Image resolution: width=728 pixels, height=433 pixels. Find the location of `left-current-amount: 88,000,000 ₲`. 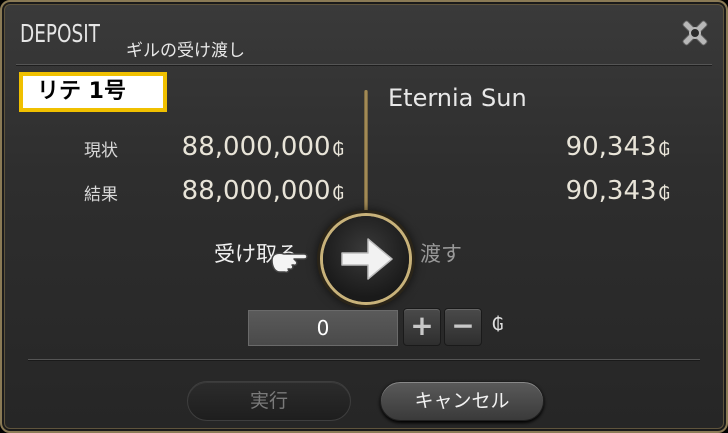

left-current-amount: 88,000,000 ₲ is located at coordinates (263, 147).